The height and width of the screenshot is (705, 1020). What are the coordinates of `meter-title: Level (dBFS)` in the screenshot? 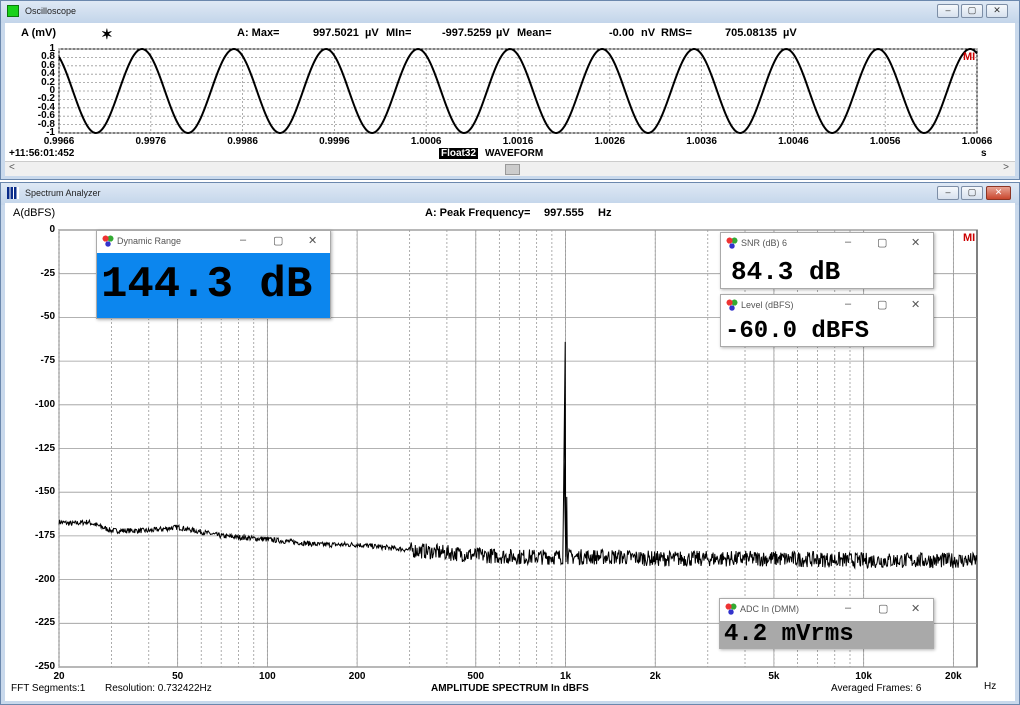 It's located at (767, 305).